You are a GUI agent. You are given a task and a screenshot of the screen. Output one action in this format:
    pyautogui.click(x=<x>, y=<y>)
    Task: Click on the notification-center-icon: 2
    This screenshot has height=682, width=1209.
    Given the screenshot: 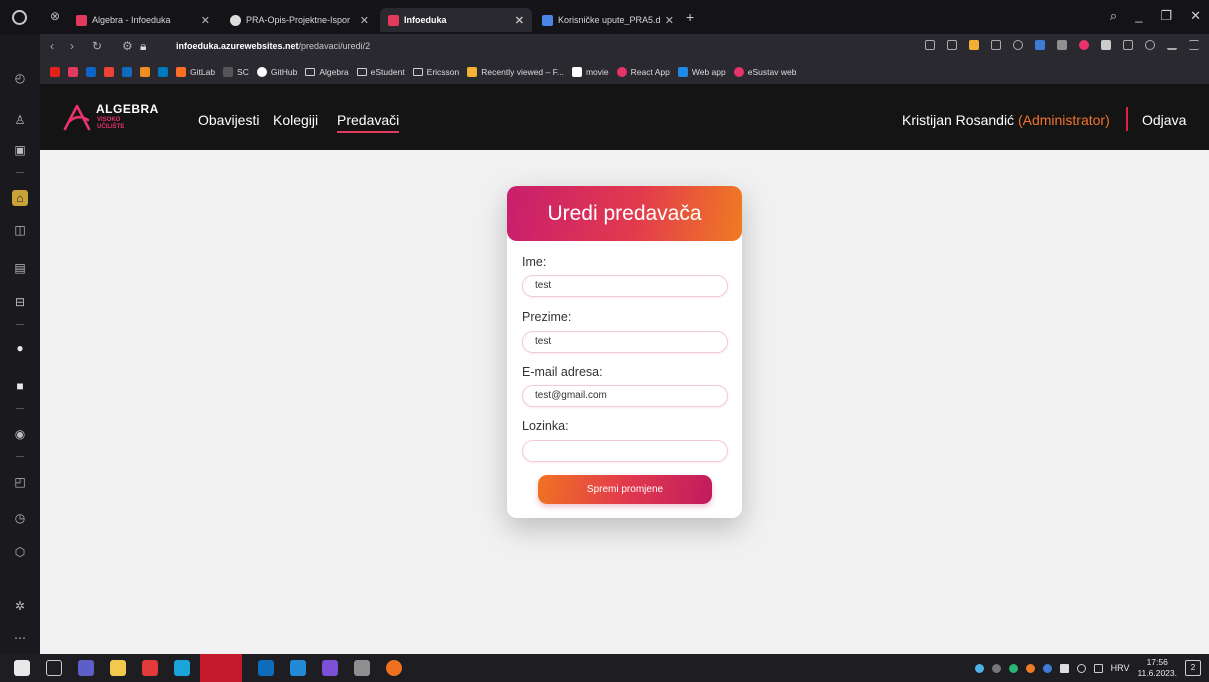 What is the action you would take?
    pyautogui.click(x=1193, y=668)
    